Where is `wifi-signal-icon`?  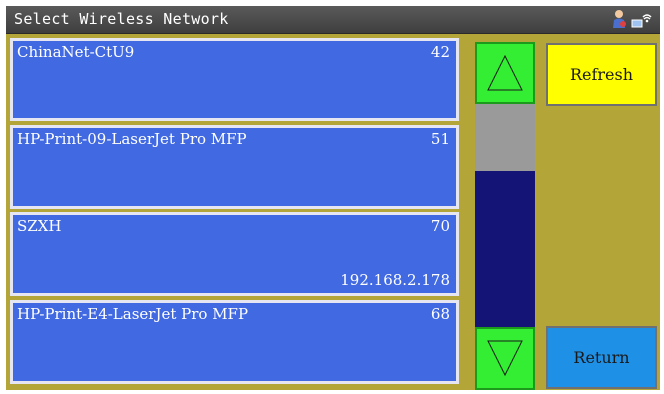
wifi-signal-icon is located at coordinates (641, 21).